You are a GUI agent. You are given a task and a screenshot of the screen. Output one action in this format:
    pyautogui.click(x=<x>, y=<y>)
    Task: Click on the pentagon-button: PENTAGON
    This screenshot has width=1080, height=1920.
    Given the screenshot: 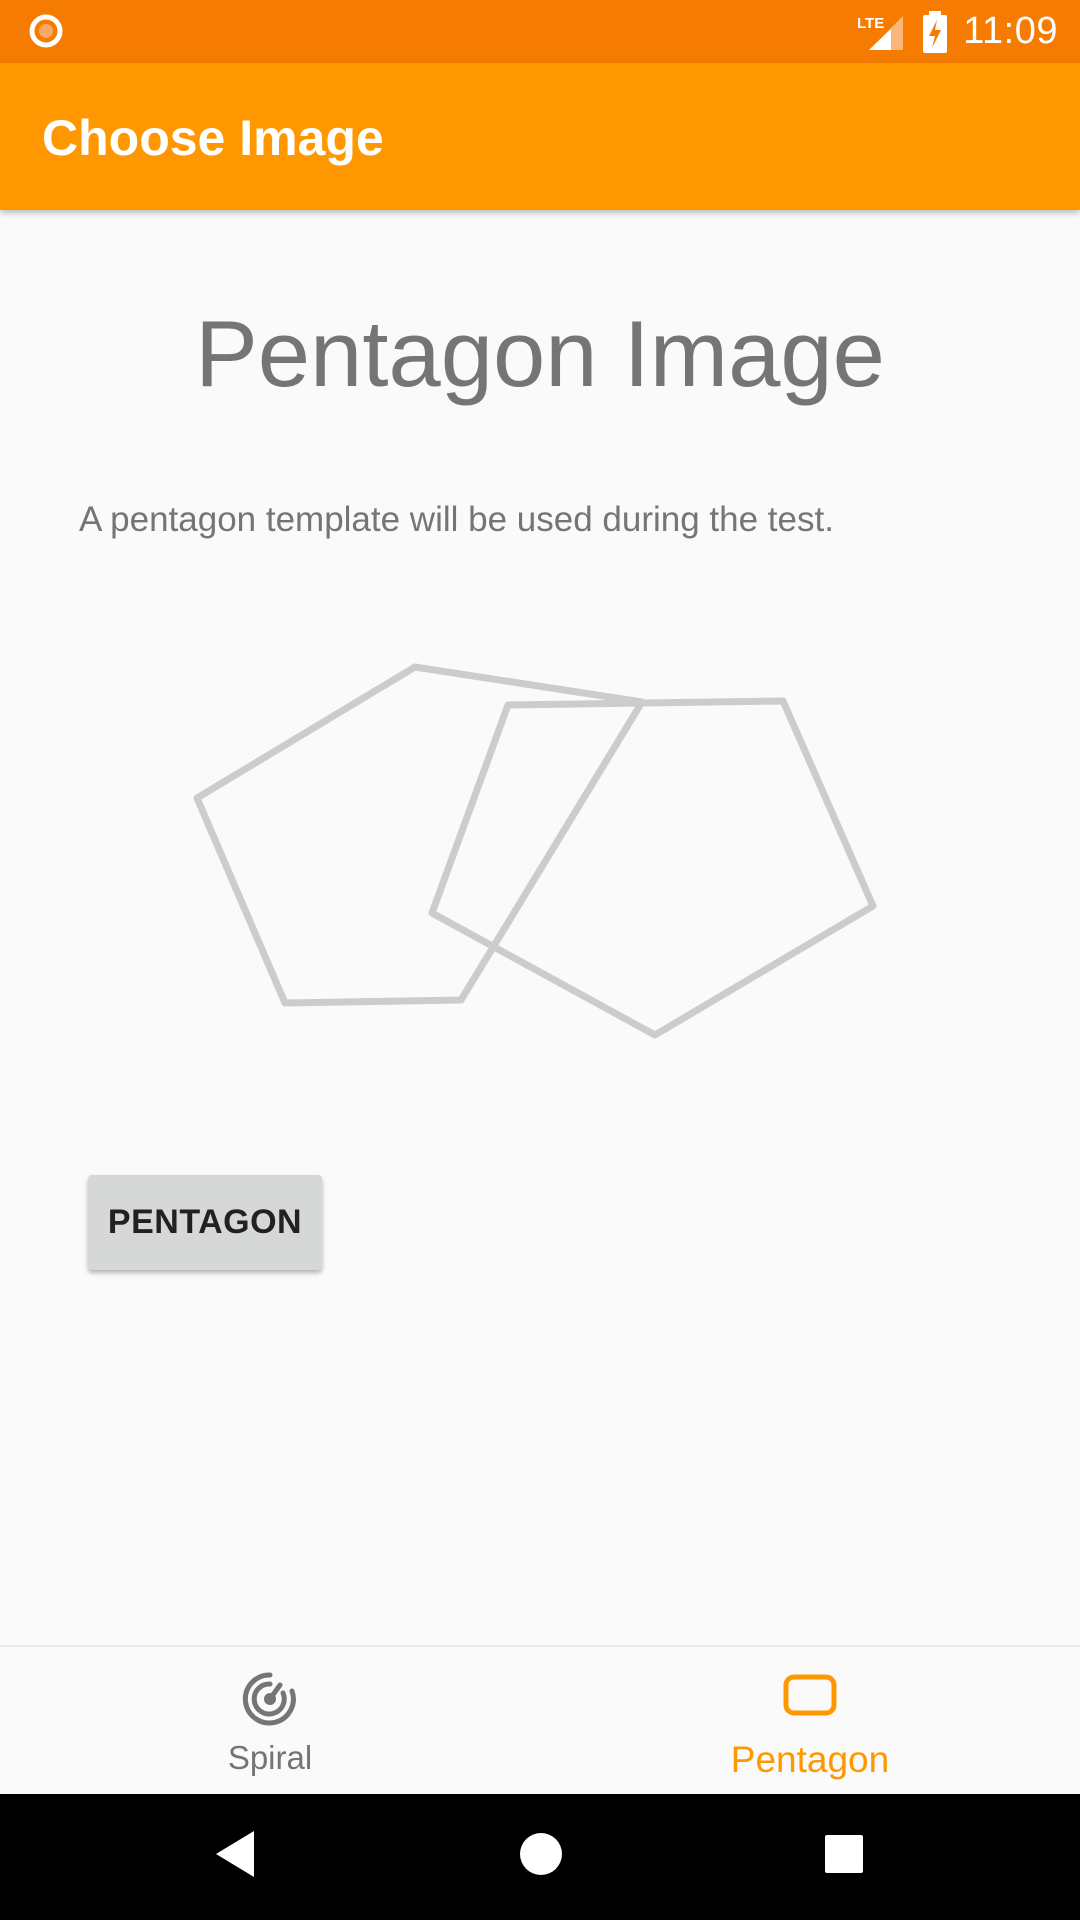 What is the action you would take?
    pyautogui.click(x=205, y=1222)
    